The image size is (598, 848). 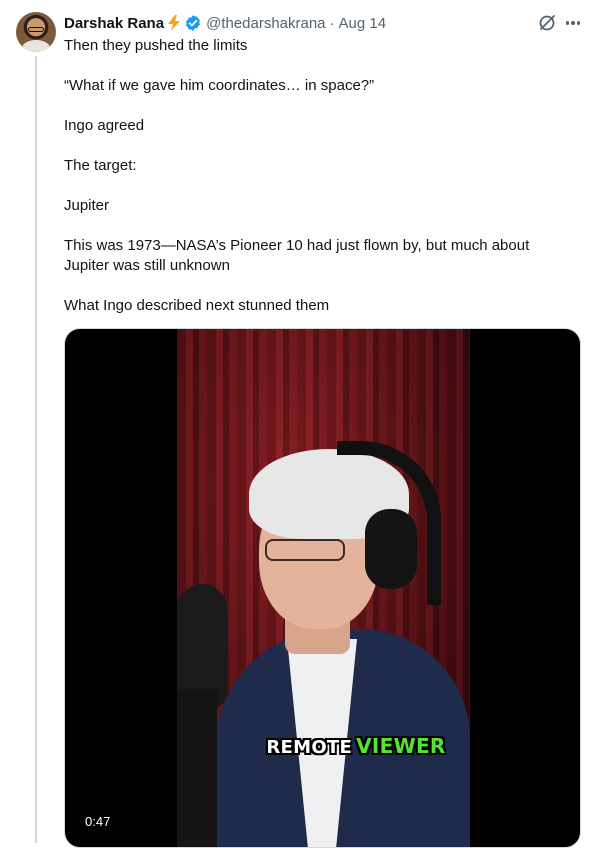 I want to click on post-text-line: Jupiter, so click(x=87, y=205).